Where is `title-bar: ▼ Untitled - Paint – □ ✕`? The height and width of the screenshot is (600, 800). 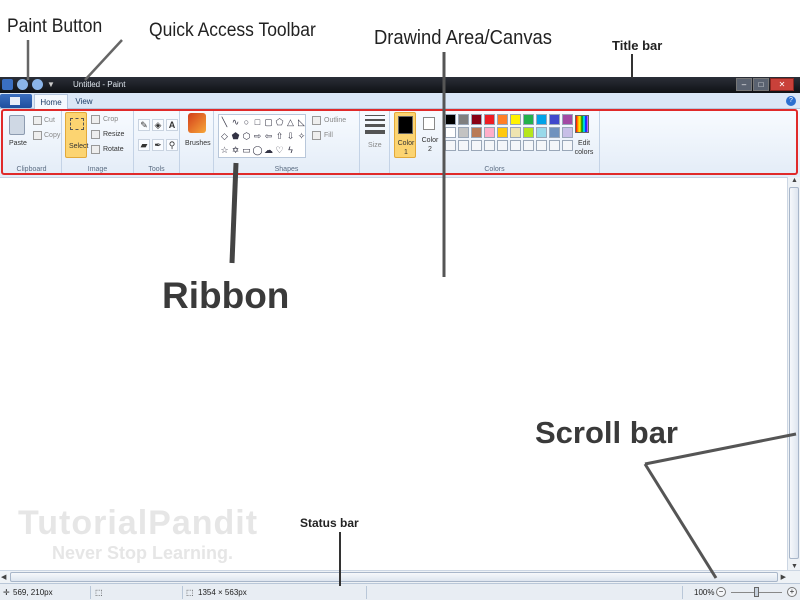 title-bar: ▼ Untitled - Paint – □ ✕ is located at coordinates (400, 85).